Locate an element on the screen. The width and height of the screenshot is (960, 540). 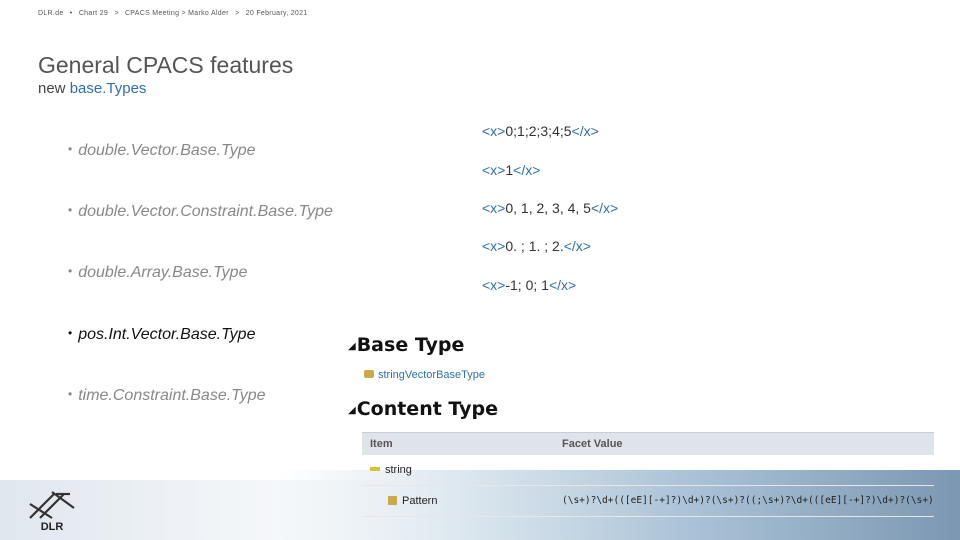
table-row: string is located at coordinates (648, 470).